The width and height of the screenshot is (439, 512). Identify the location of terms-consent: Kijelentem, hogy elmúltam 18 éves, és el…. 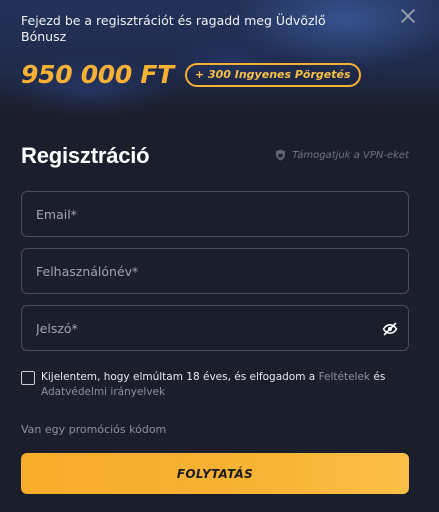
(216, 384).